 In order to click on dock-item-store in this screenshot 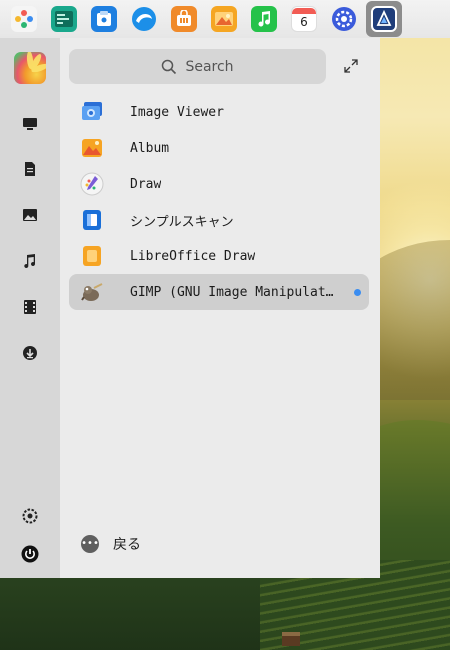, I will do `click(184, 19)`.